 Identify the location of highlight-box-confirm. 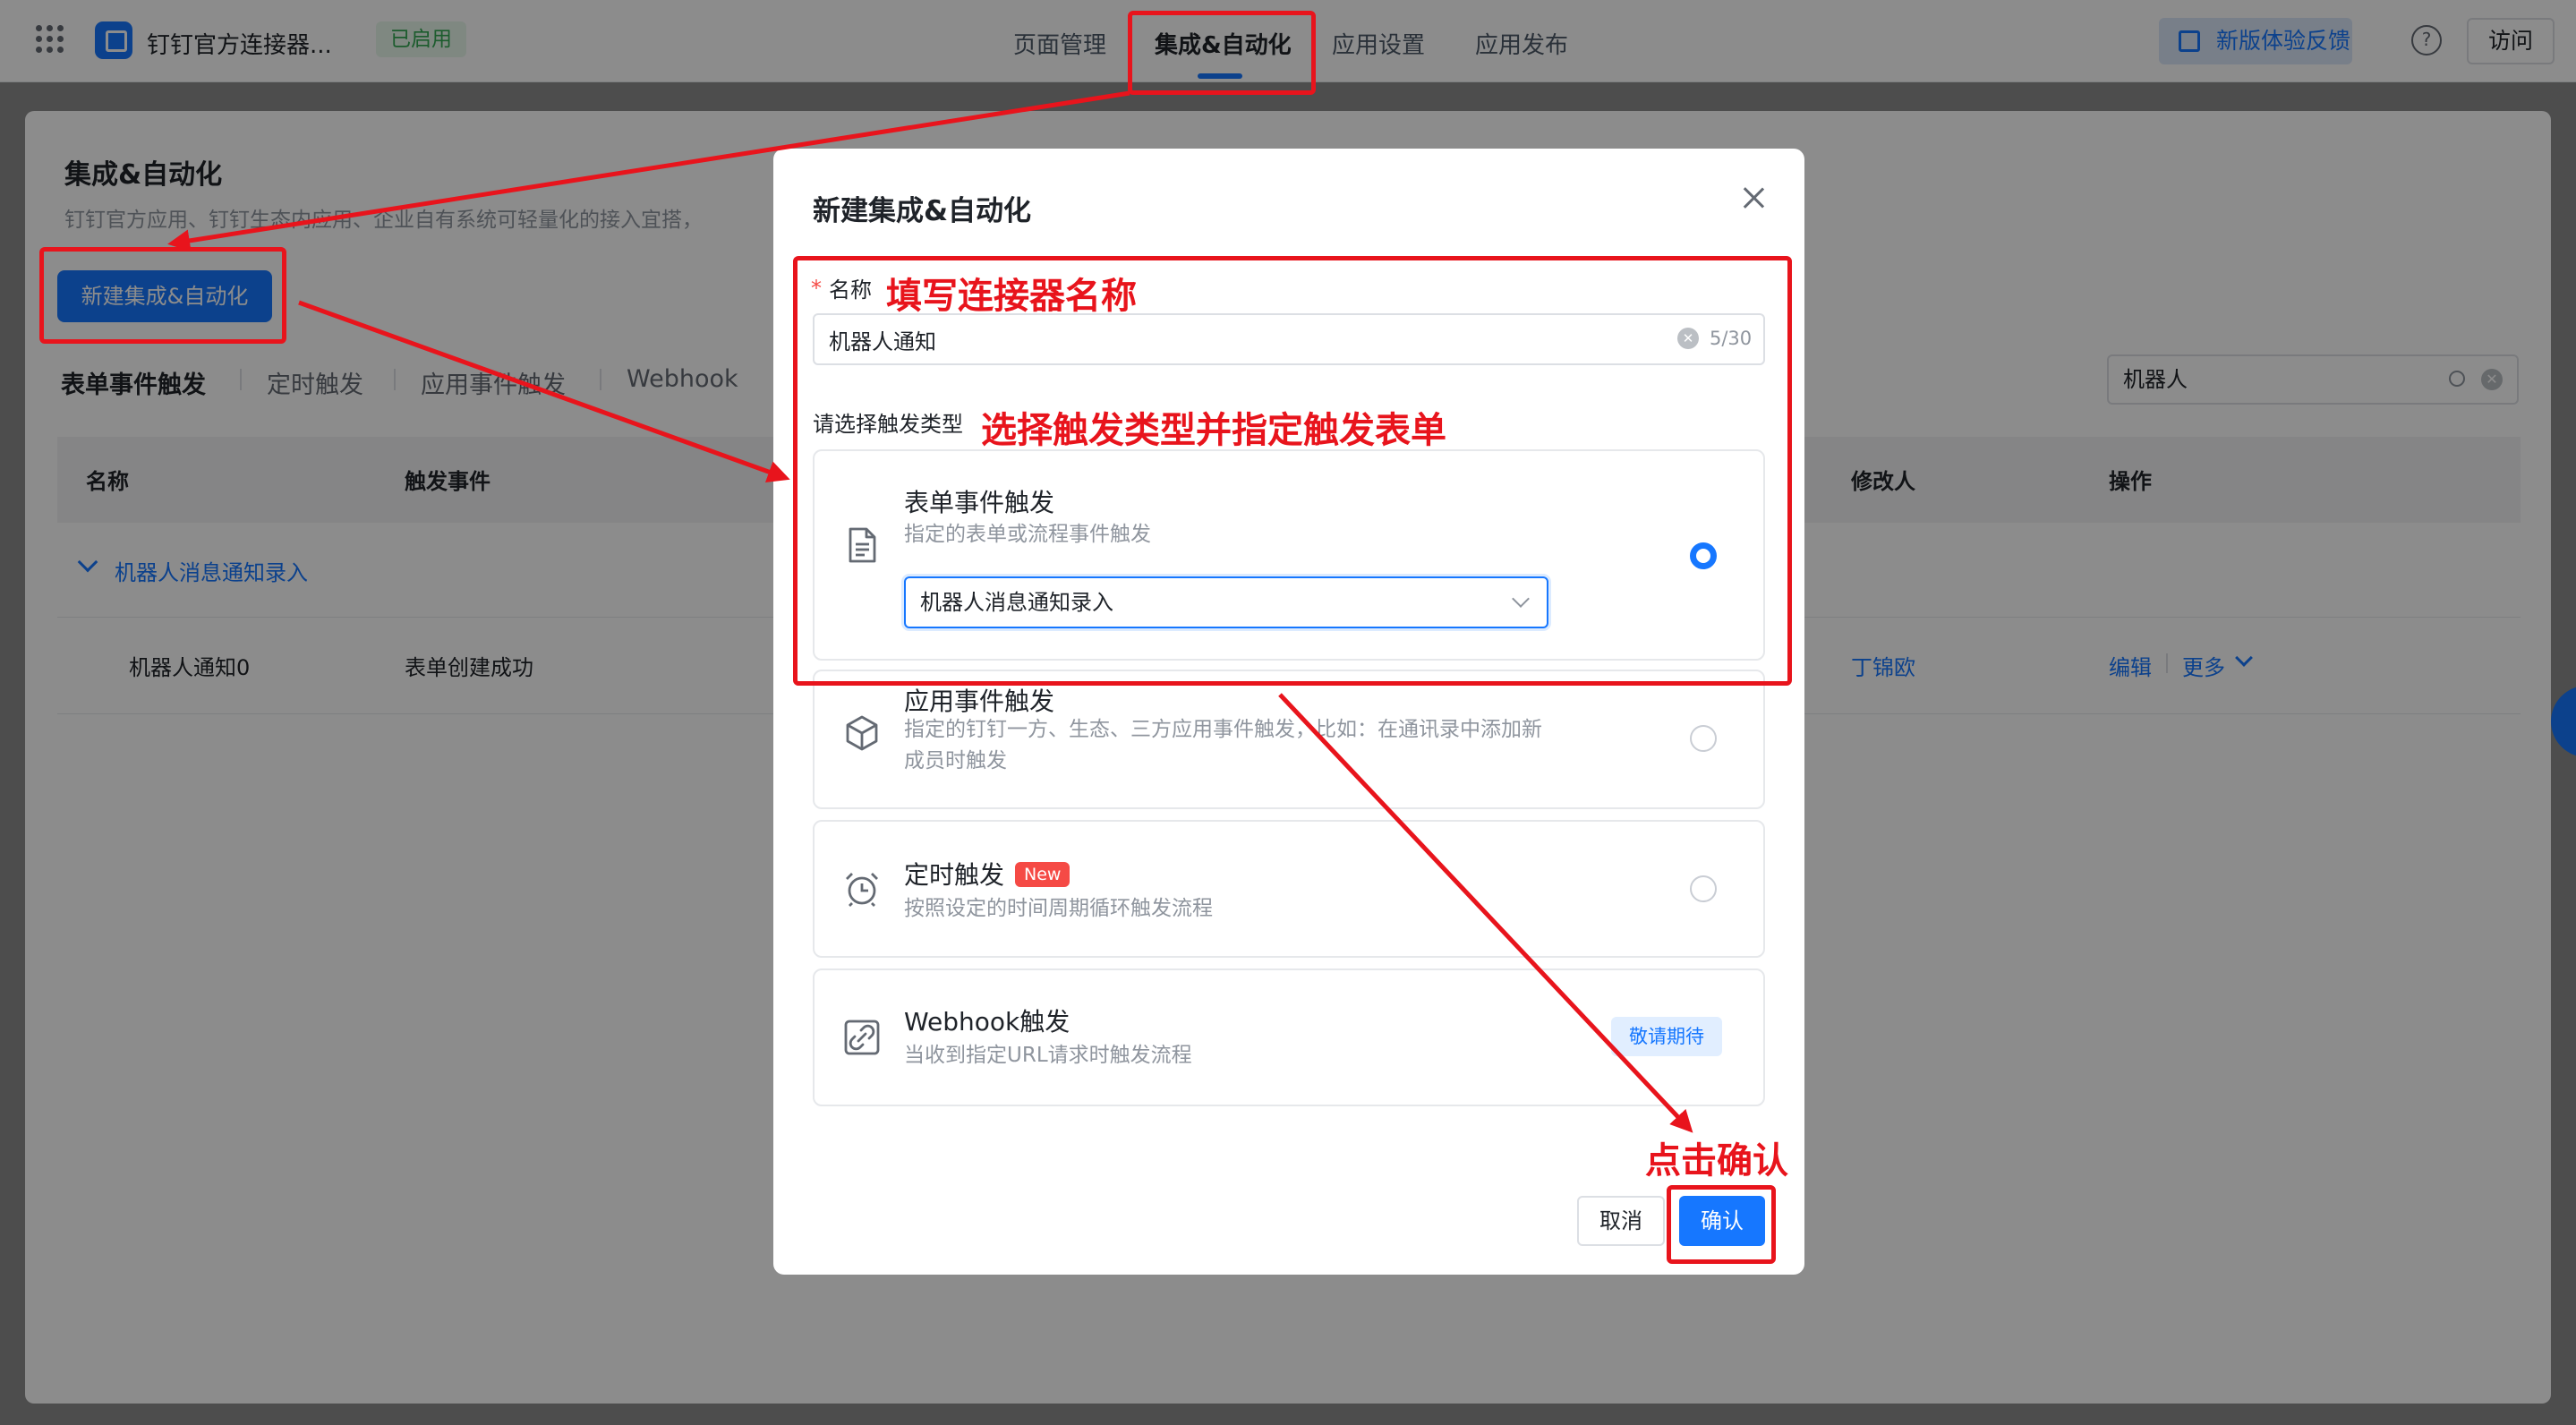
(1721, 1224).